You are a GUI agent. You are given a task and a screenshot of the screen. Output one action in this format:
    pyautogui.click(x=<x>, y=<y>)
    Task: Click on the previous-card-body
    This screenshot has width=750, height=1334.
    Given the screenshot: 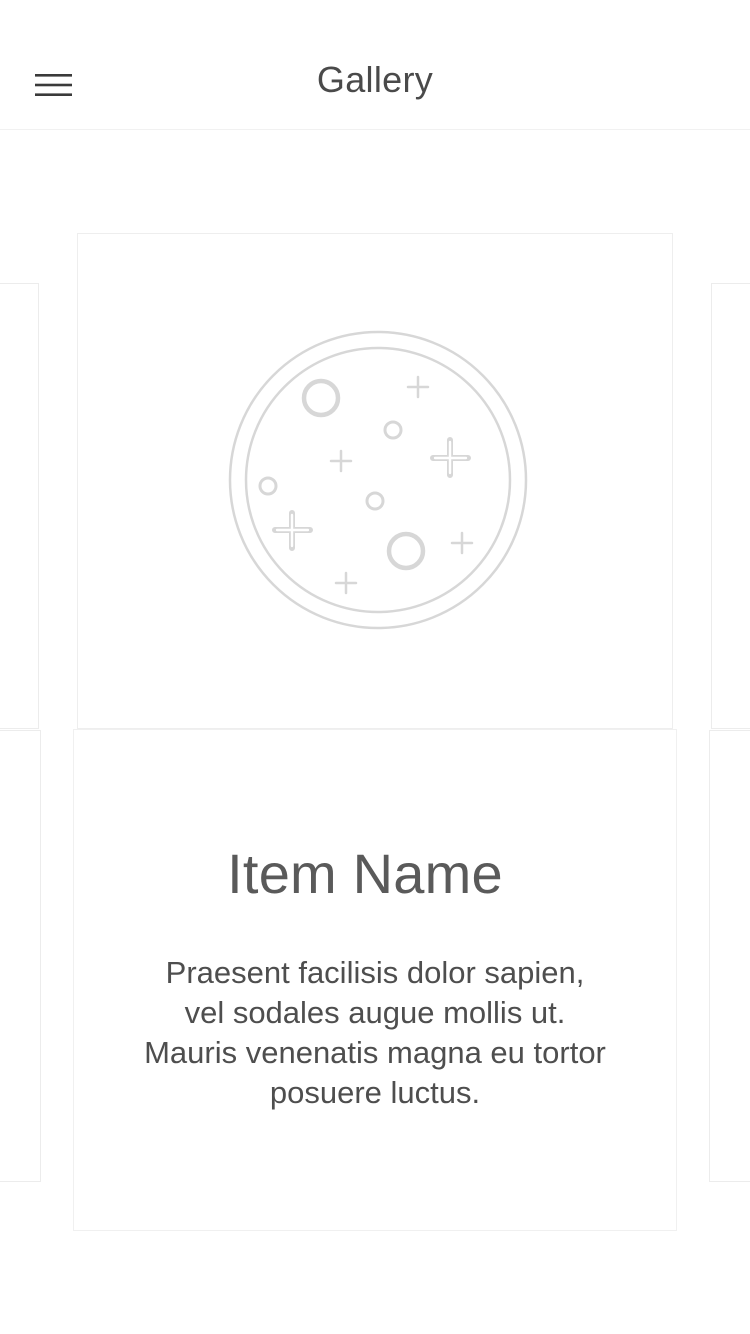 What is the action you would take?
    pyautogui.click(x=20, y=956)
    